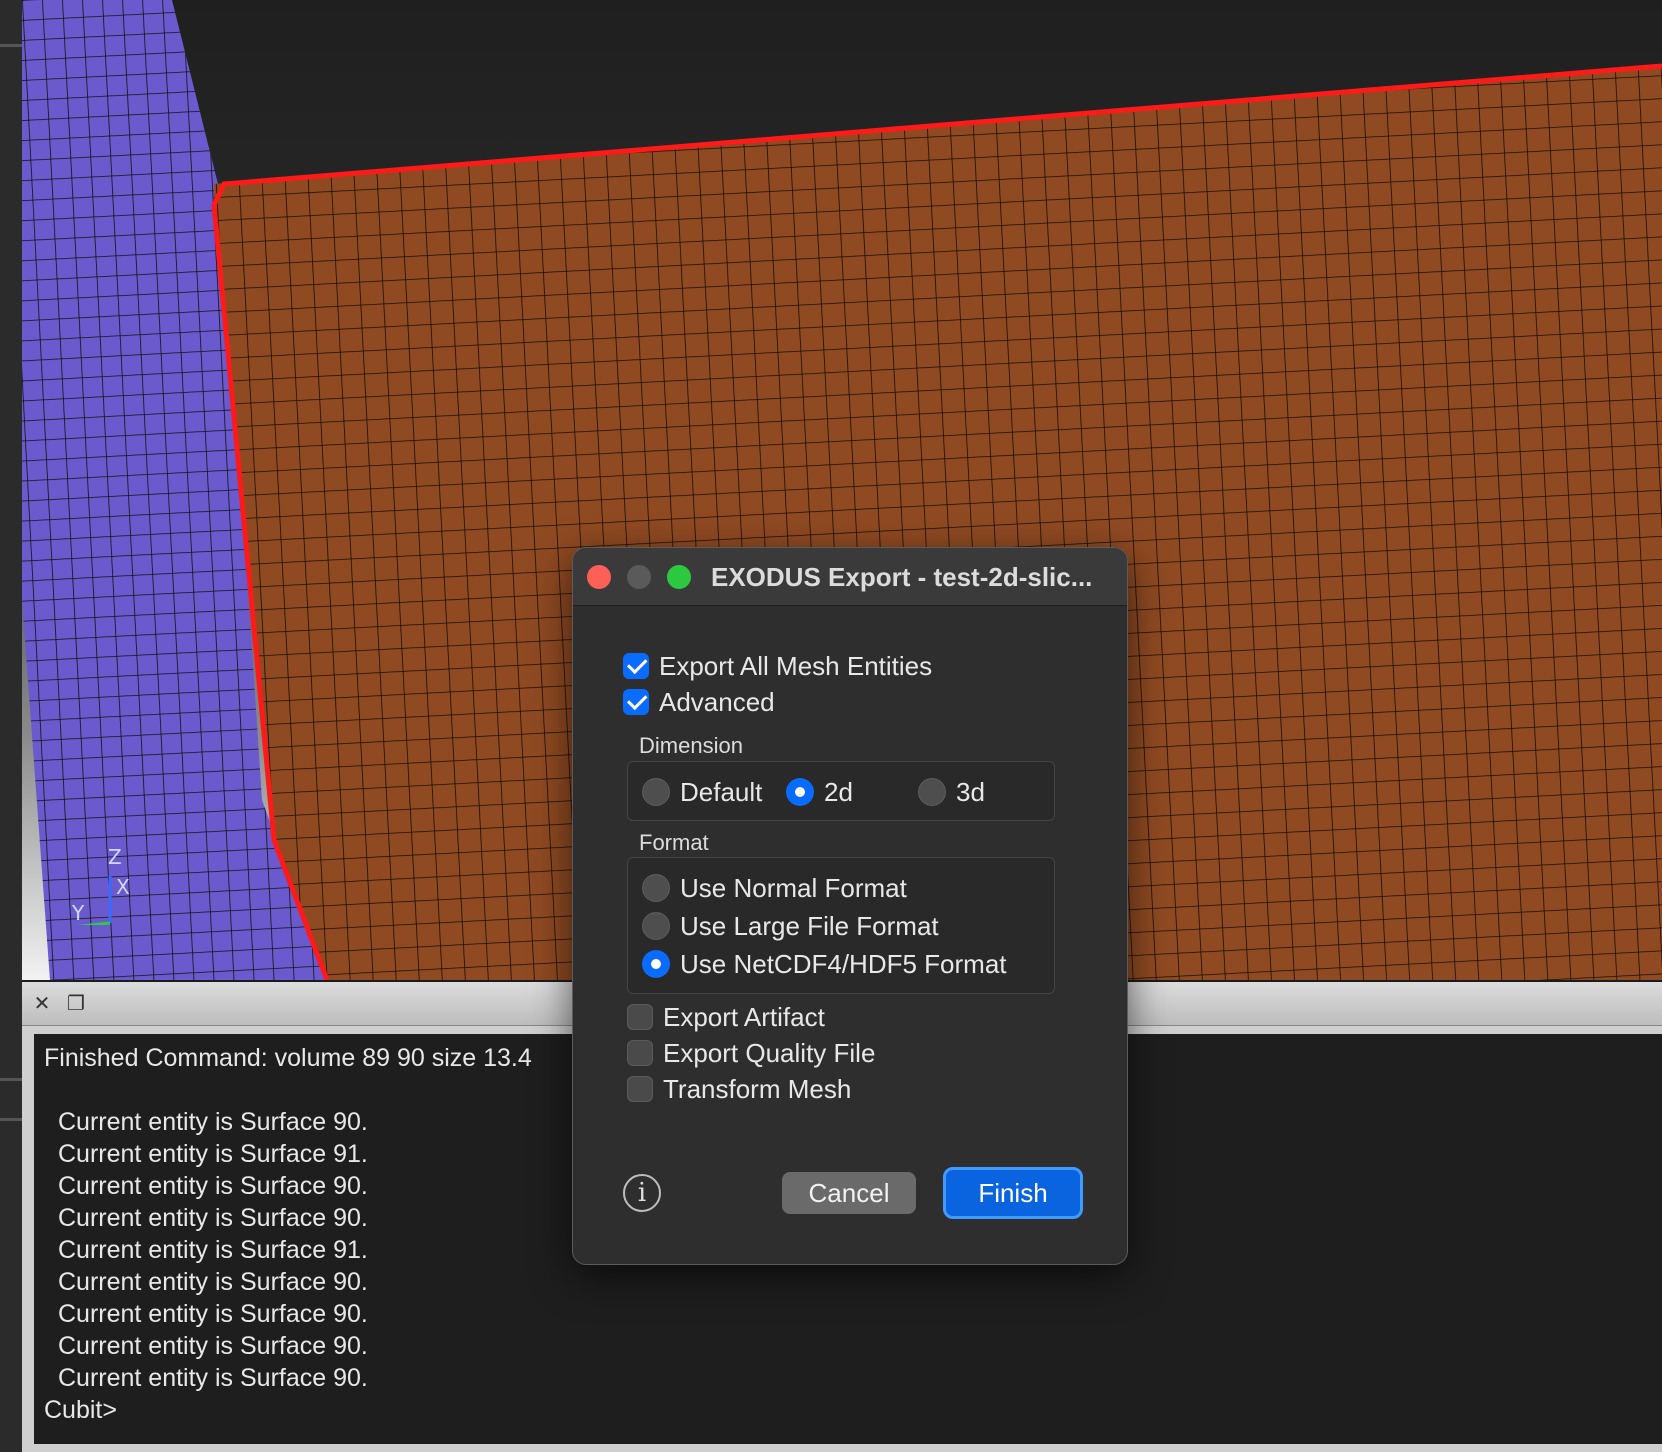  I want to click on window-close-button, so click(599, 577).